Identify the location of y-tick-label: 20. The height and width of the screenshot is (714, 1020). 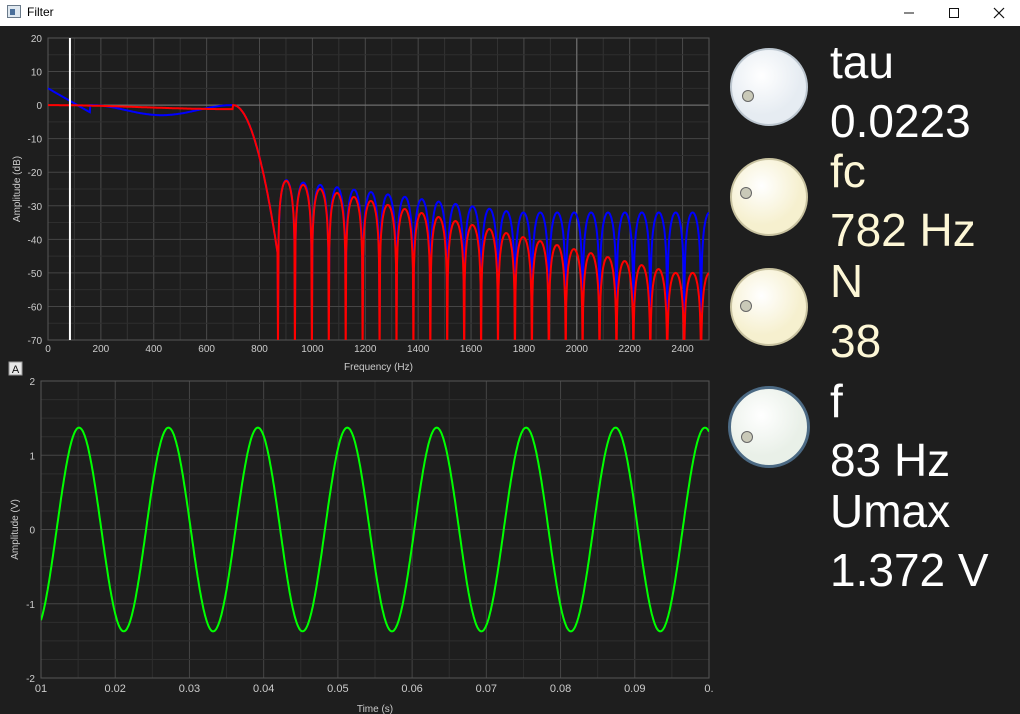
(37, 39).